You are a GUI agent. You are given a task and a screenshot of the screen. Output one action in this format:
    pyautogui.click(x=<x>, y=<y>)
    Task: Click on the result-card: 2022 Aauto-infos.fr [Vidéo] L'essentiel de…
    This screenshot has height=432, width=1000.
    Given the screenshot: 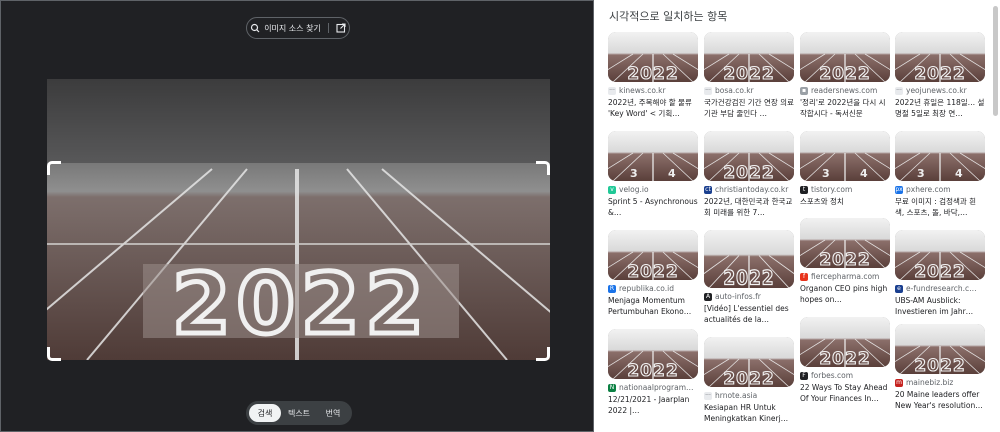 What is the action you would take?
    pyautogui.click(x=749, y=277)
    